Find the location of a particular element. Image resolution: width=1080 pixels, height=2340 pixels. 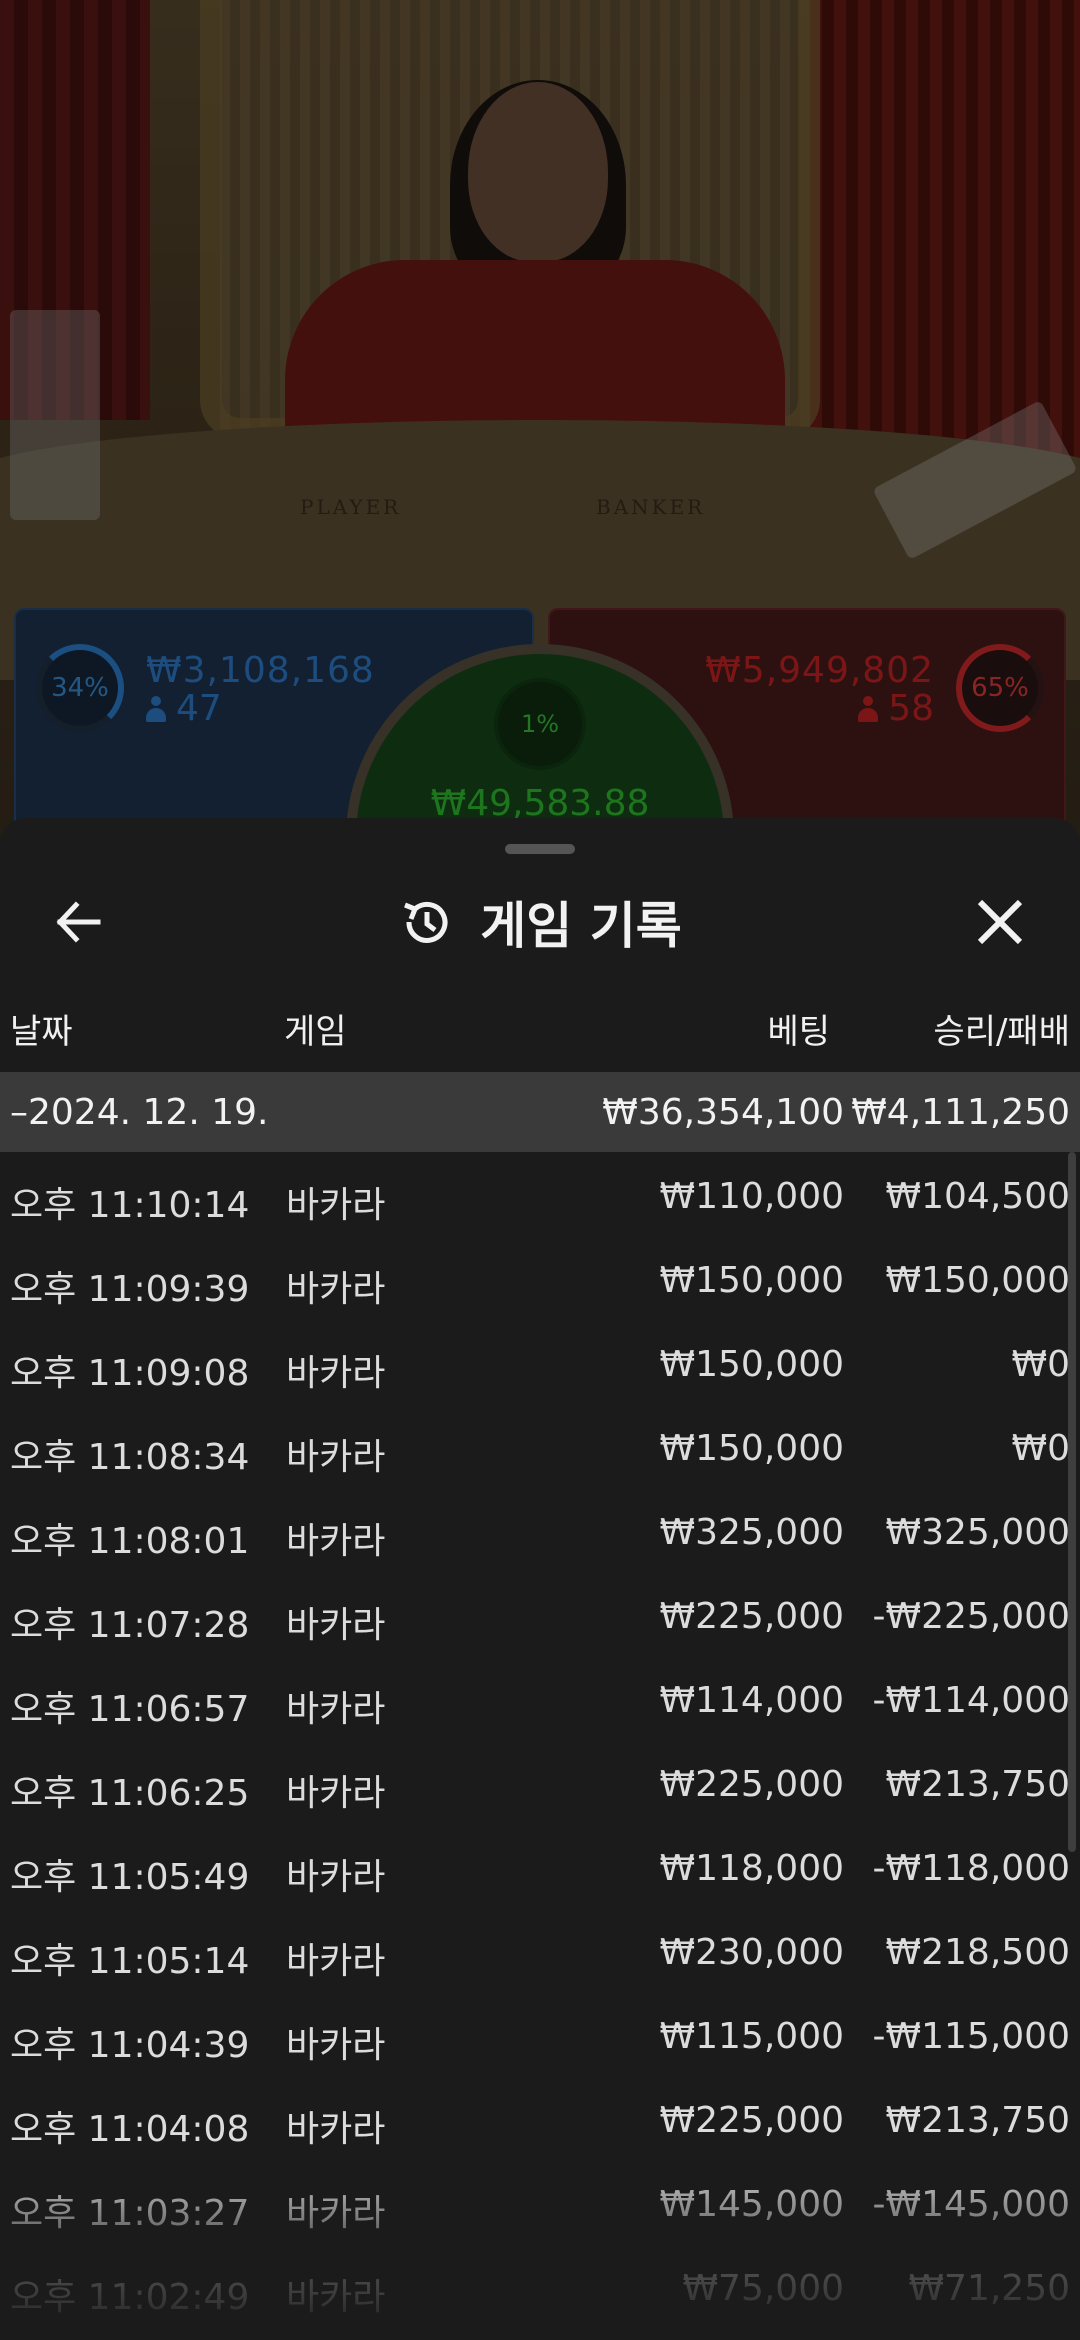

history-icon is located at coordinates (426, 922).